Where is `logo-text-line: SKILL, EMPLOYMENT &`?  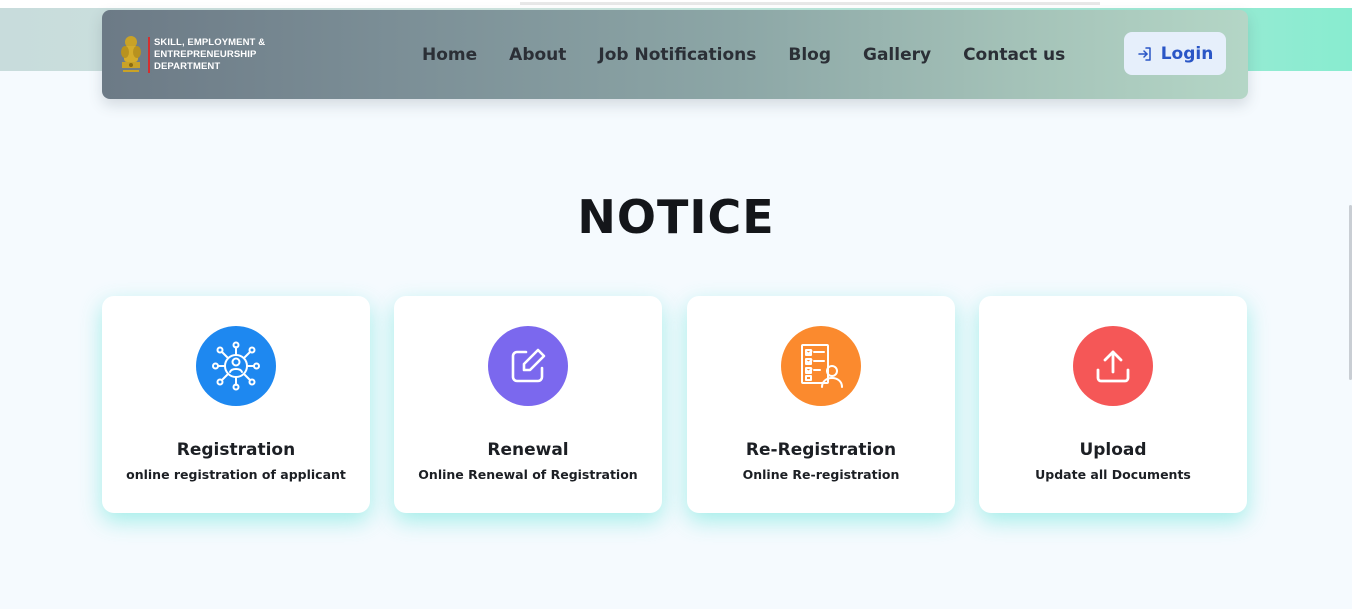 logo-text-line: SKILL, EMPLOYMENT & is located at coordinates (210, 42).